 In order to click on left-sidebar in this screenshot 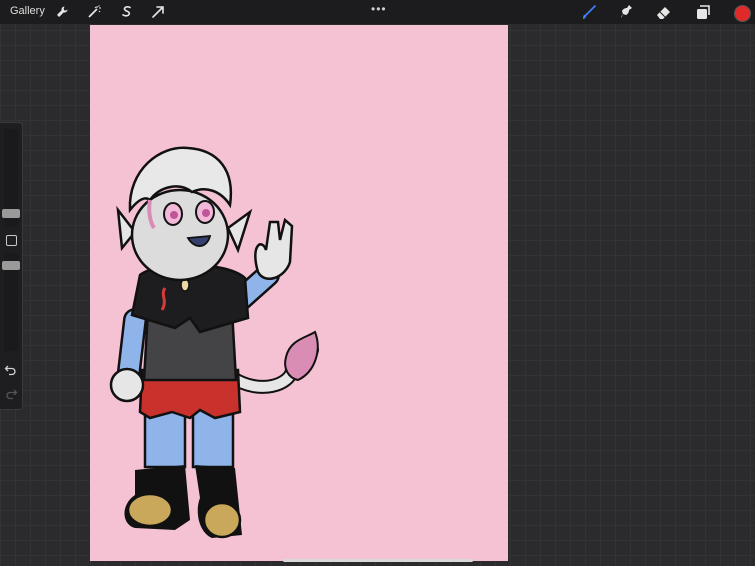, I will do `click(11, 266)`.